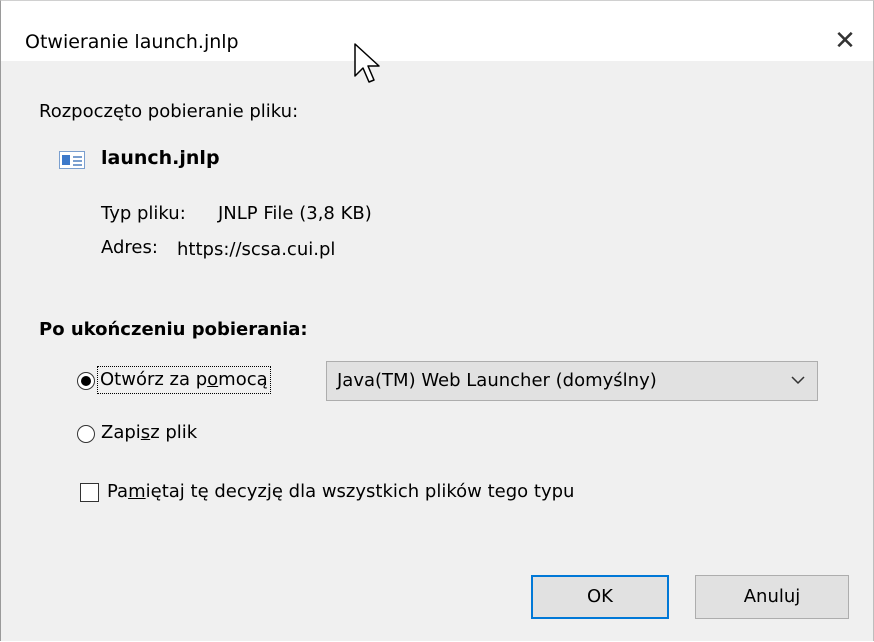 This screenshot has height=642, width=874. Describe the element at coordinates (143, 213) in the screenshot. I see `file-type-label: Typ pliku:` at that location.